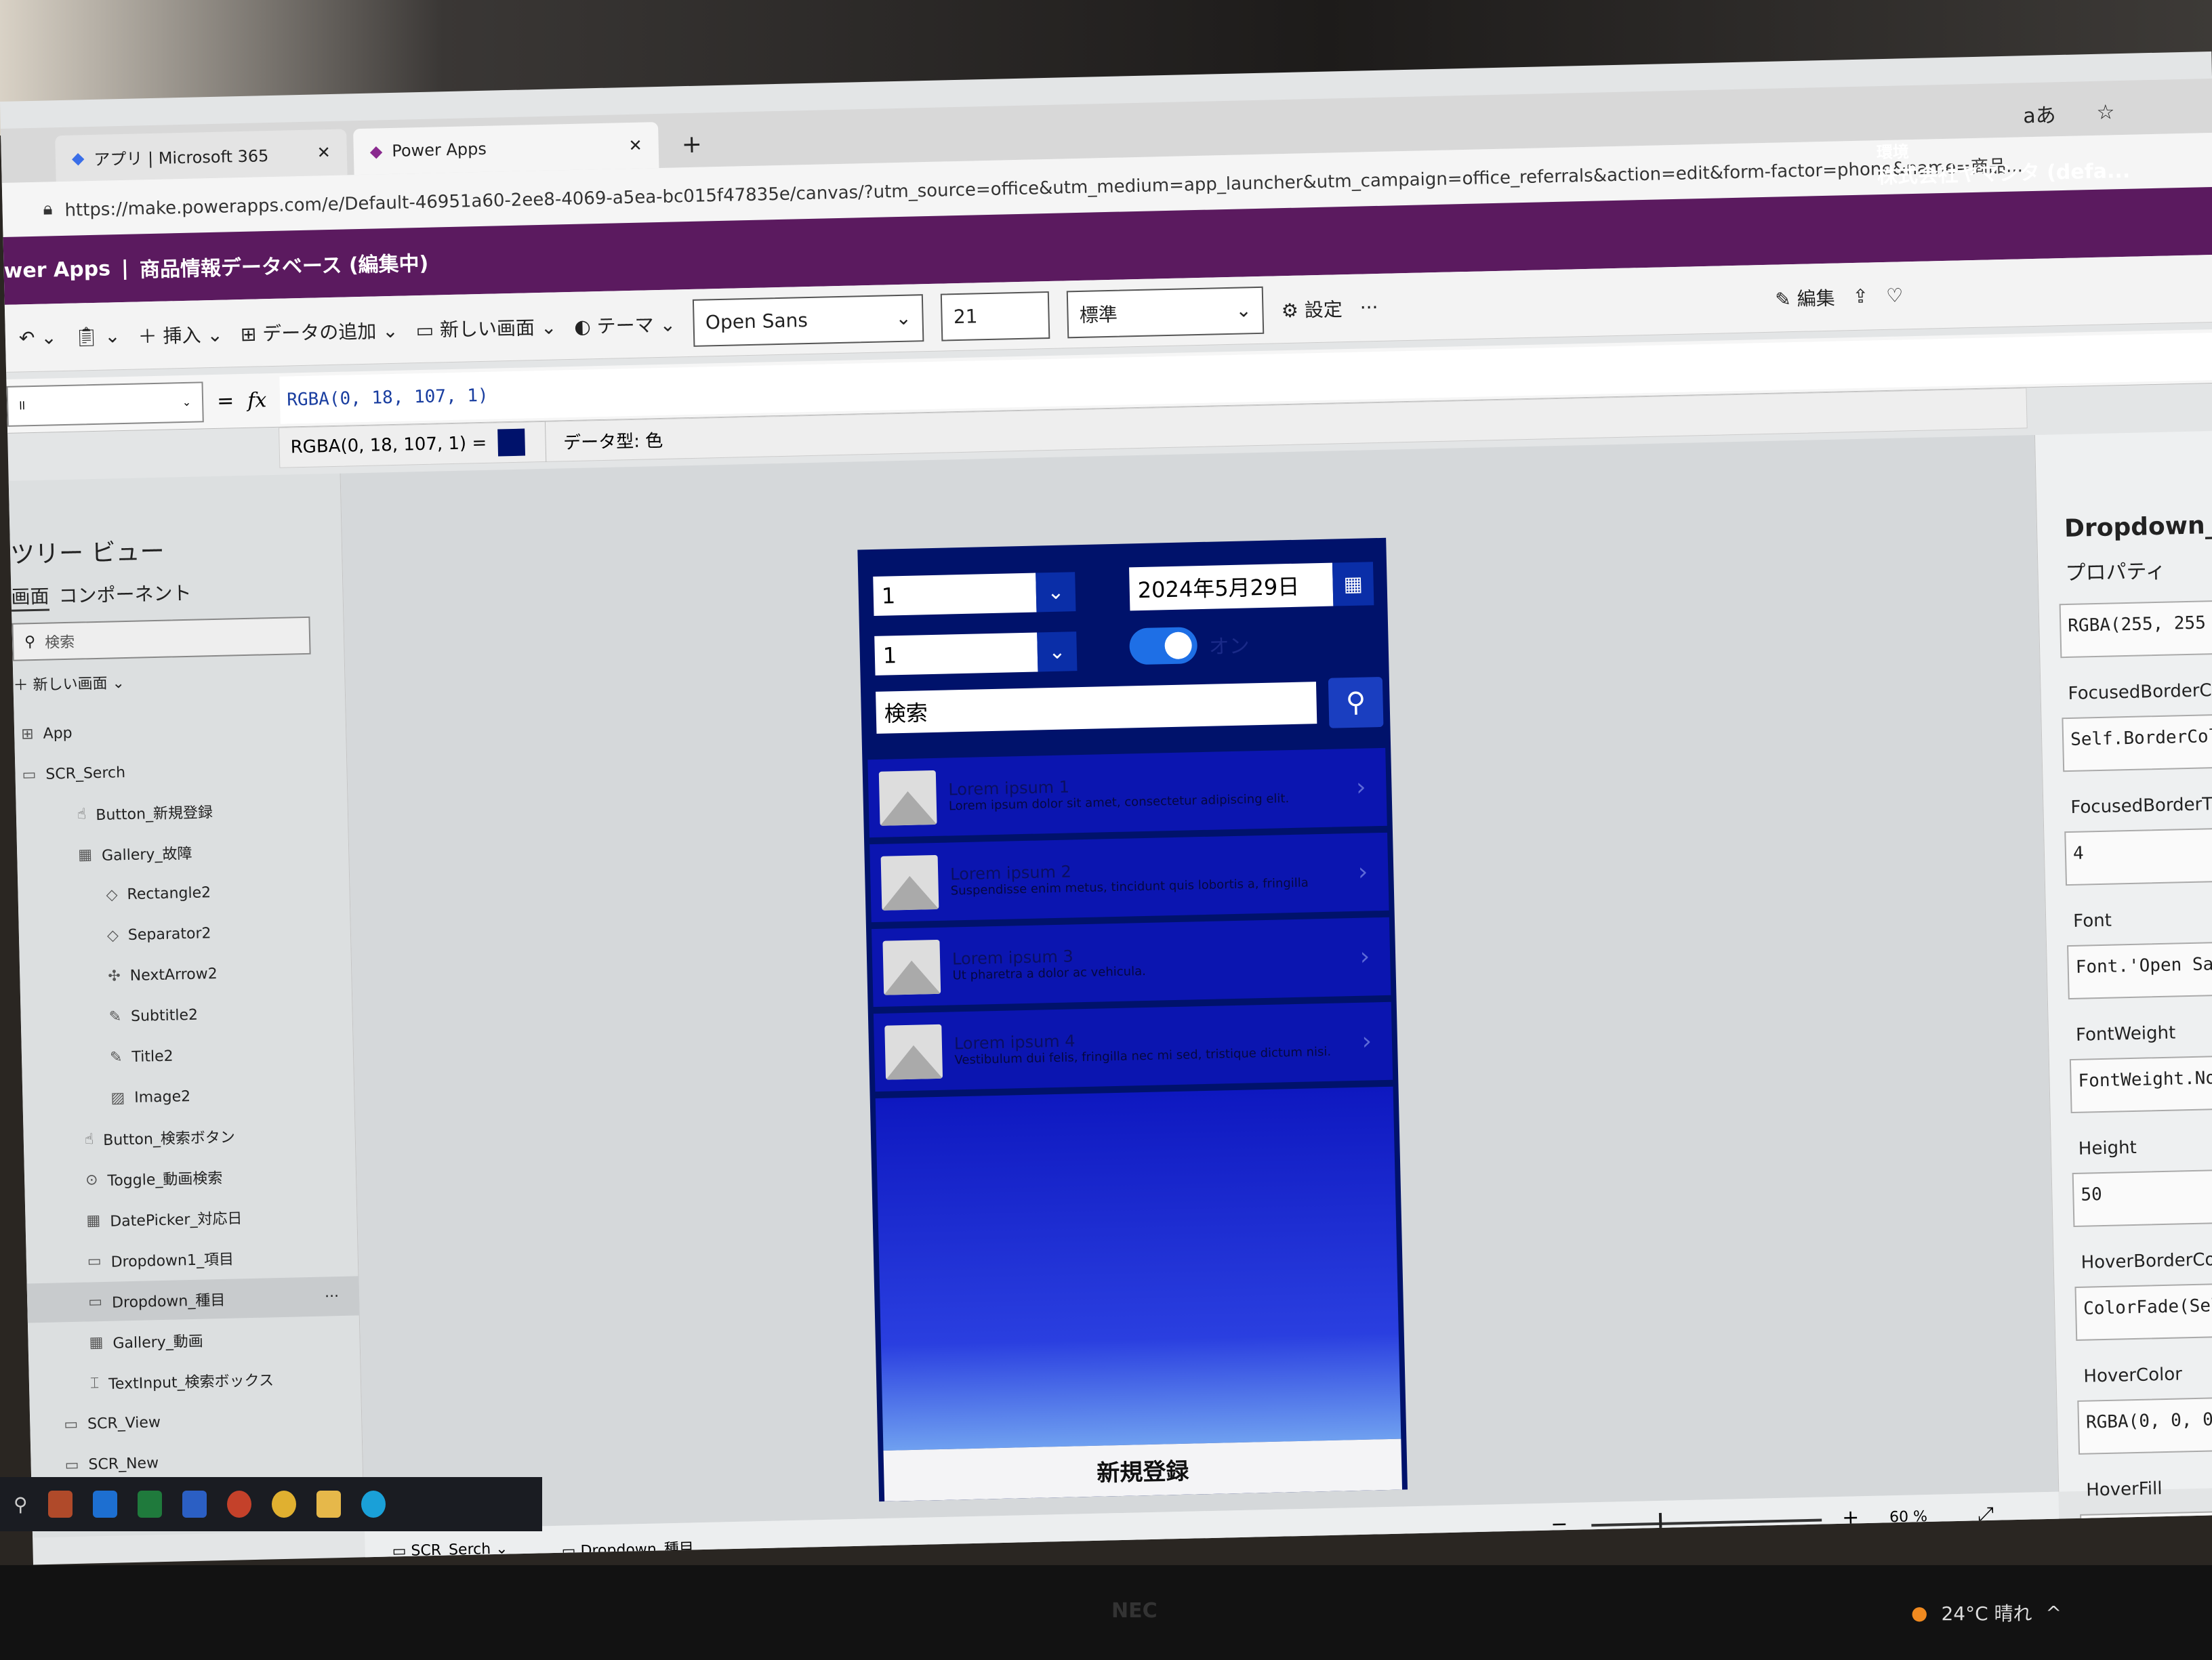 This screenshot has height=1660, width=2212. Describe the element at coordinates (1895, 295) in the screenshot. I see `app-checker-icon: ♡` at that location.